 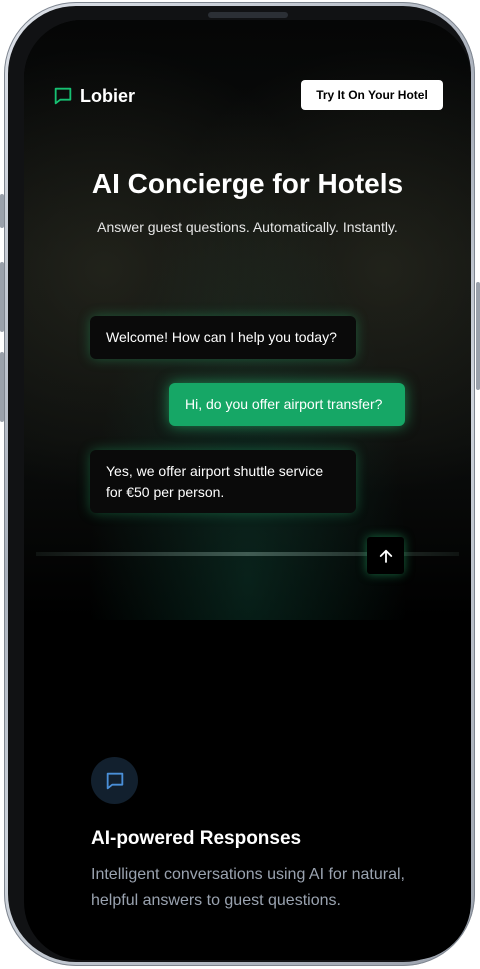 I want to click on message-square-icon, so click(x=114, y=780).